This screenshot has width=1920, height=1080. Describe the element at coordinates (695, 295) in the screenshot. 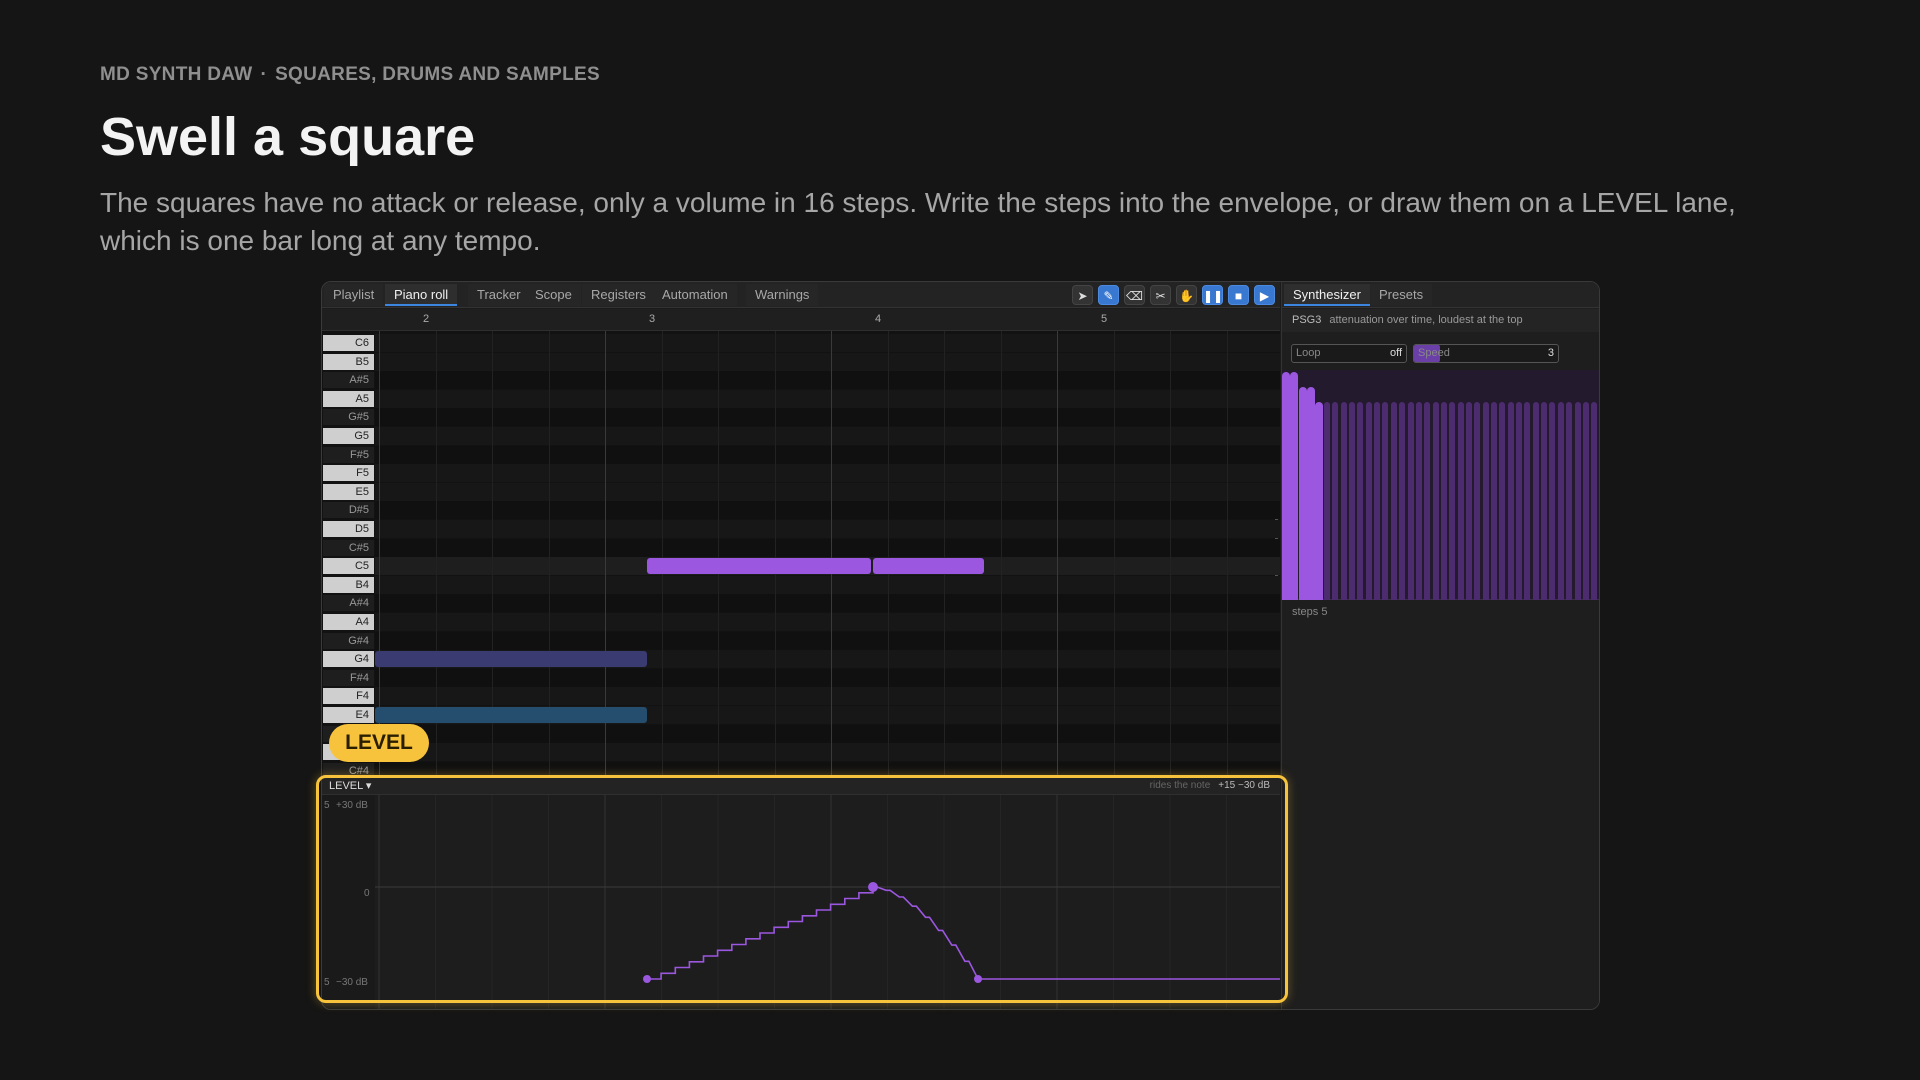

I see `tab-automation: Automation` at that location.